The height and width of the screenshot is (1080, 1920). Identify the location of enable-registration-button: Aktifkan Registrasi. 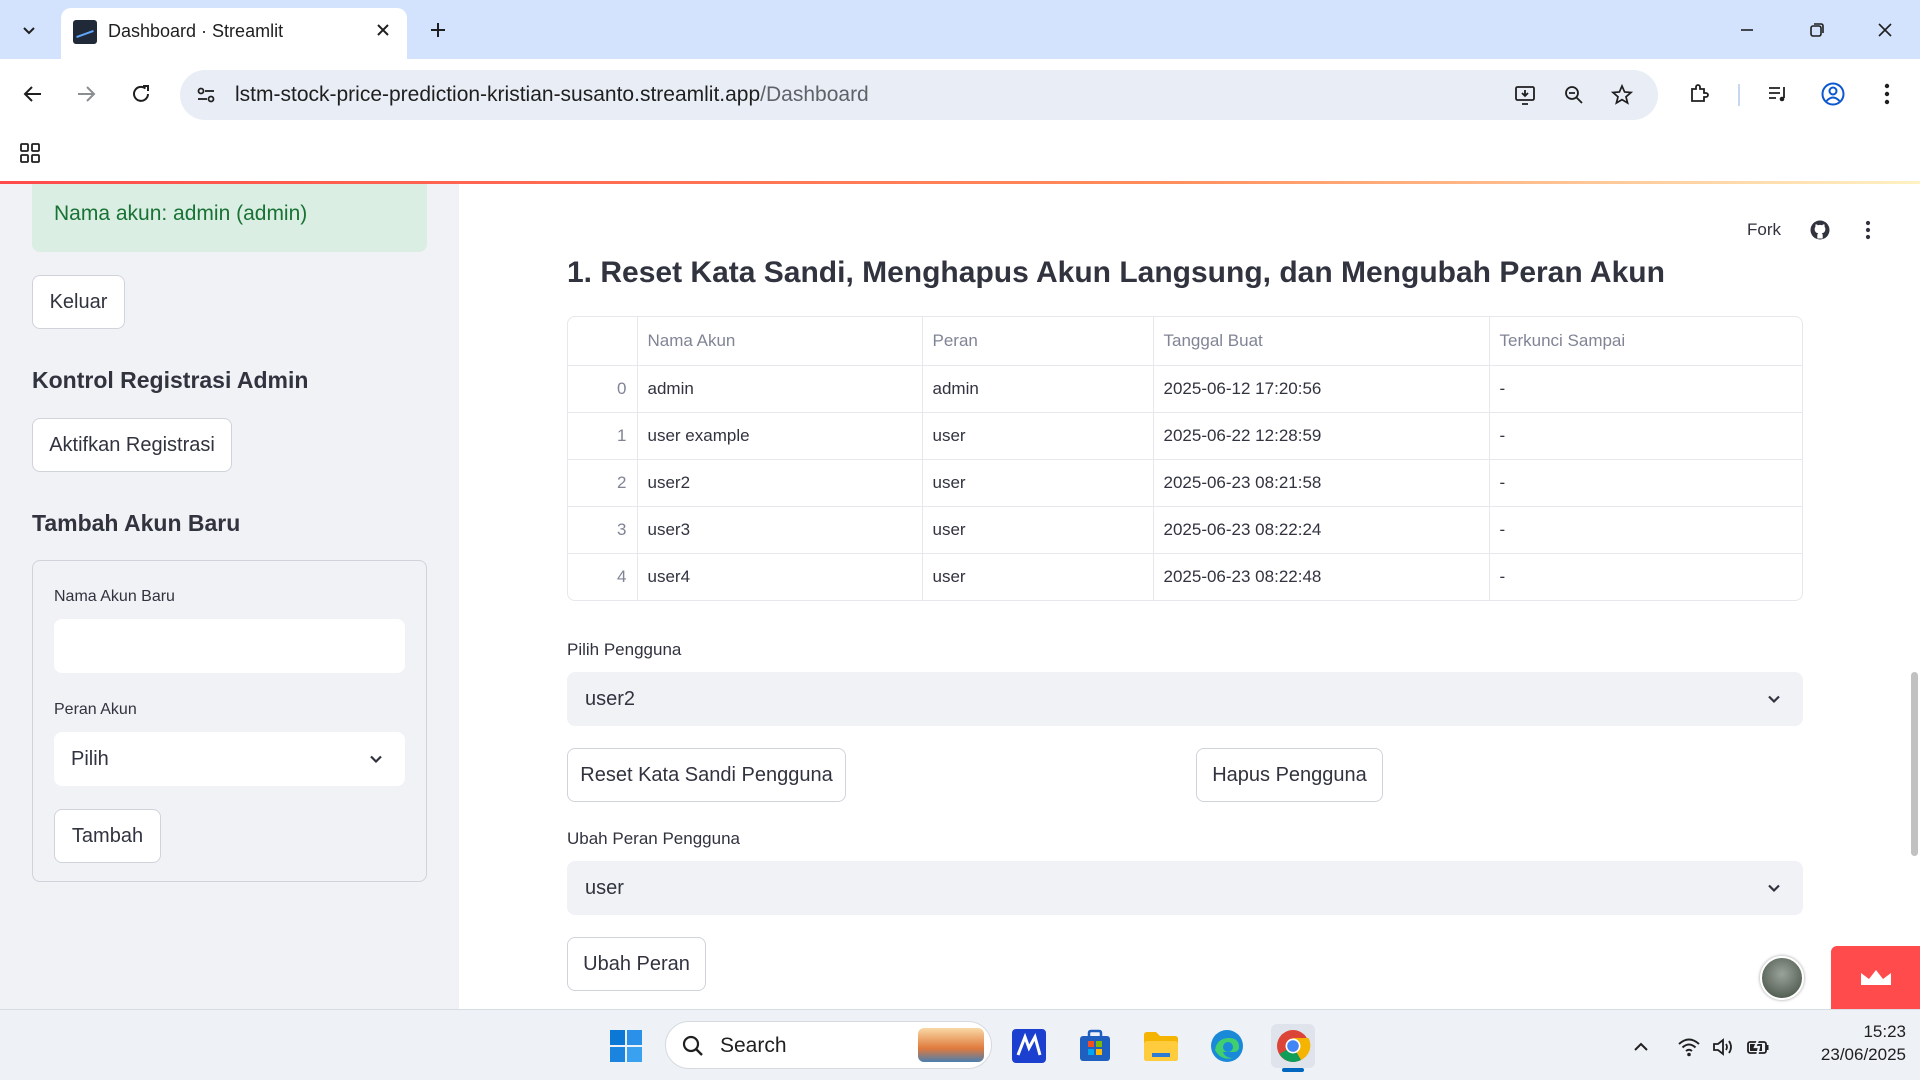
(132, 445).